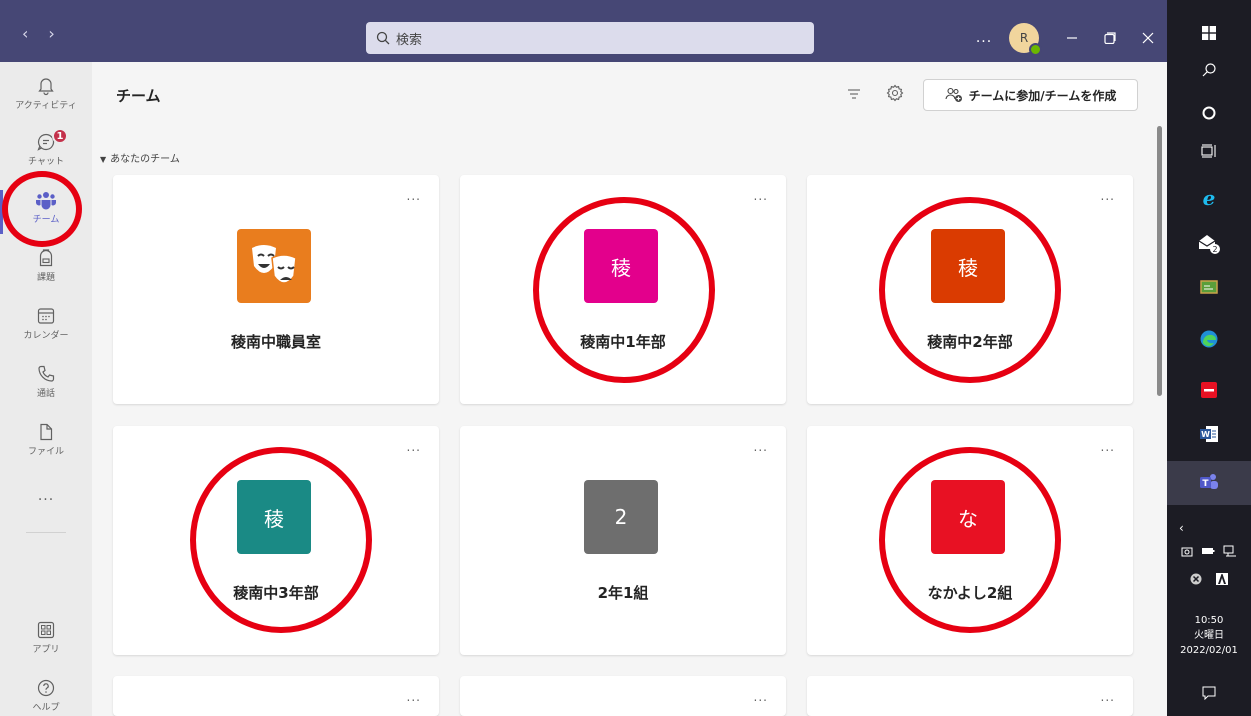 The image size is (1251, 716). What do you see at coordinates (138, 96) in the screenshot?
I see `page-title: チーム` at bounding box center [138, 96].